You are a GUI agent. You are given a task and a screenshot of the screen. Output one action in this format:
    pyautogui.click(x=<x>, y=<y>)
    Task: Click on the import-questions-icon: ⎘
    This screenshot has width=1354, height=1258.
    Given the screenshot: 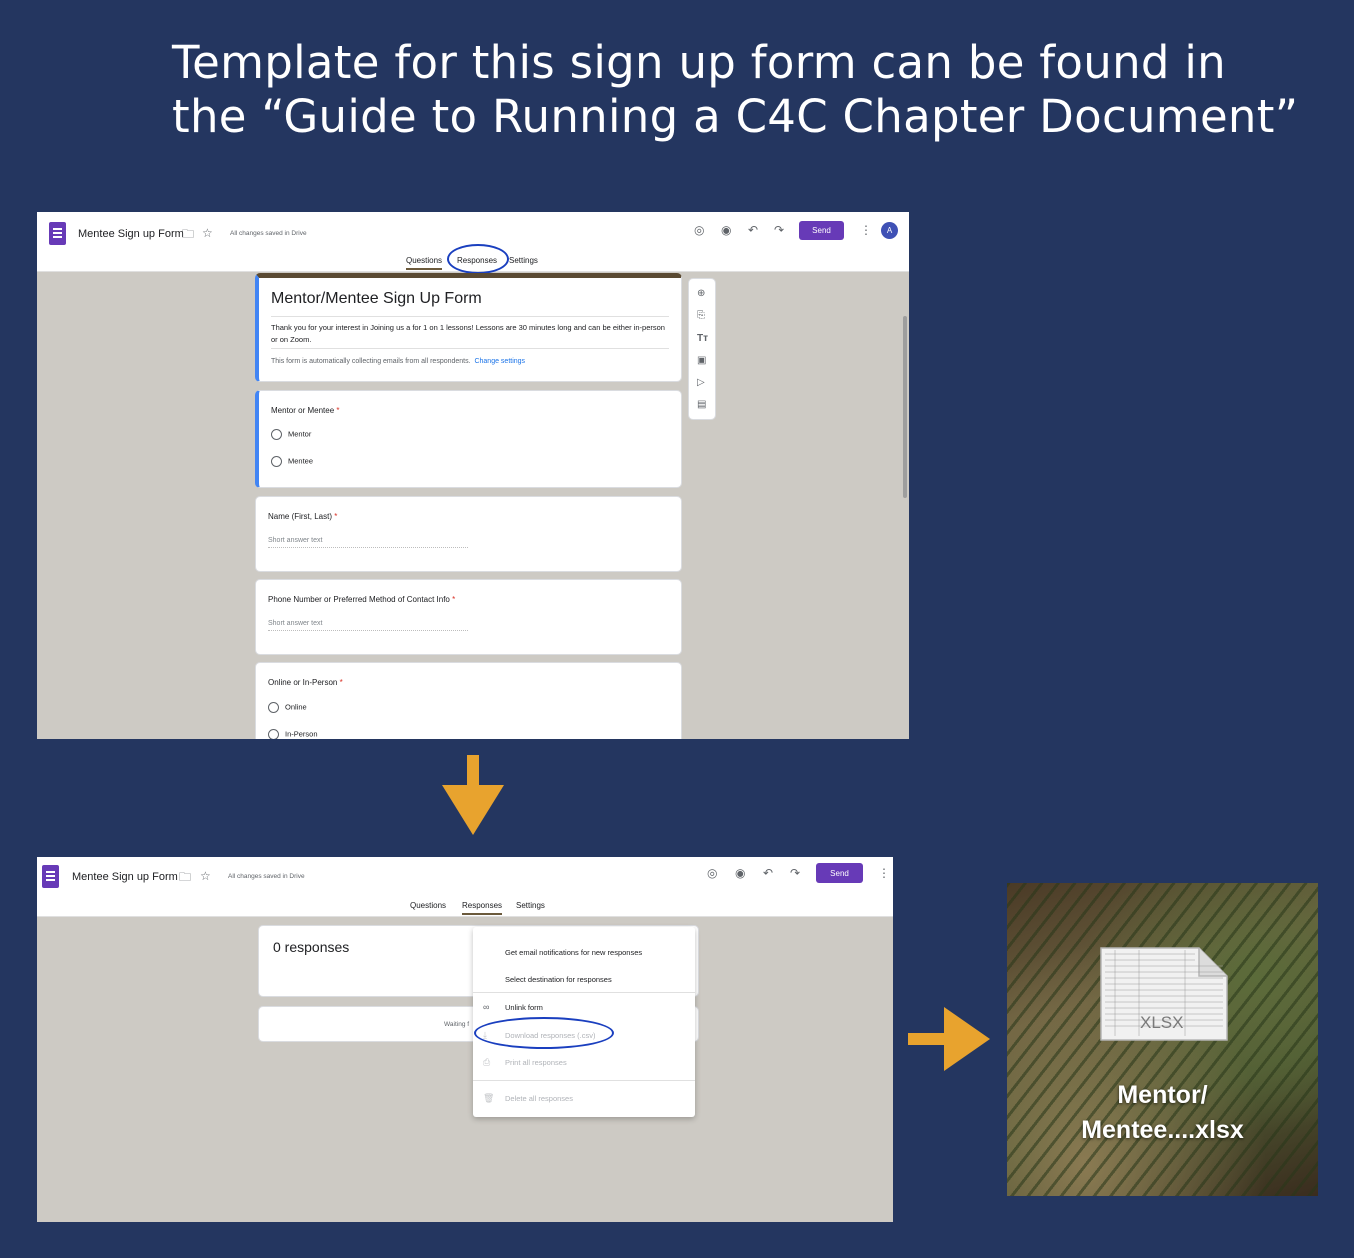 What is the action you would take?
    pyautogui.click(x=701, y=316)
    